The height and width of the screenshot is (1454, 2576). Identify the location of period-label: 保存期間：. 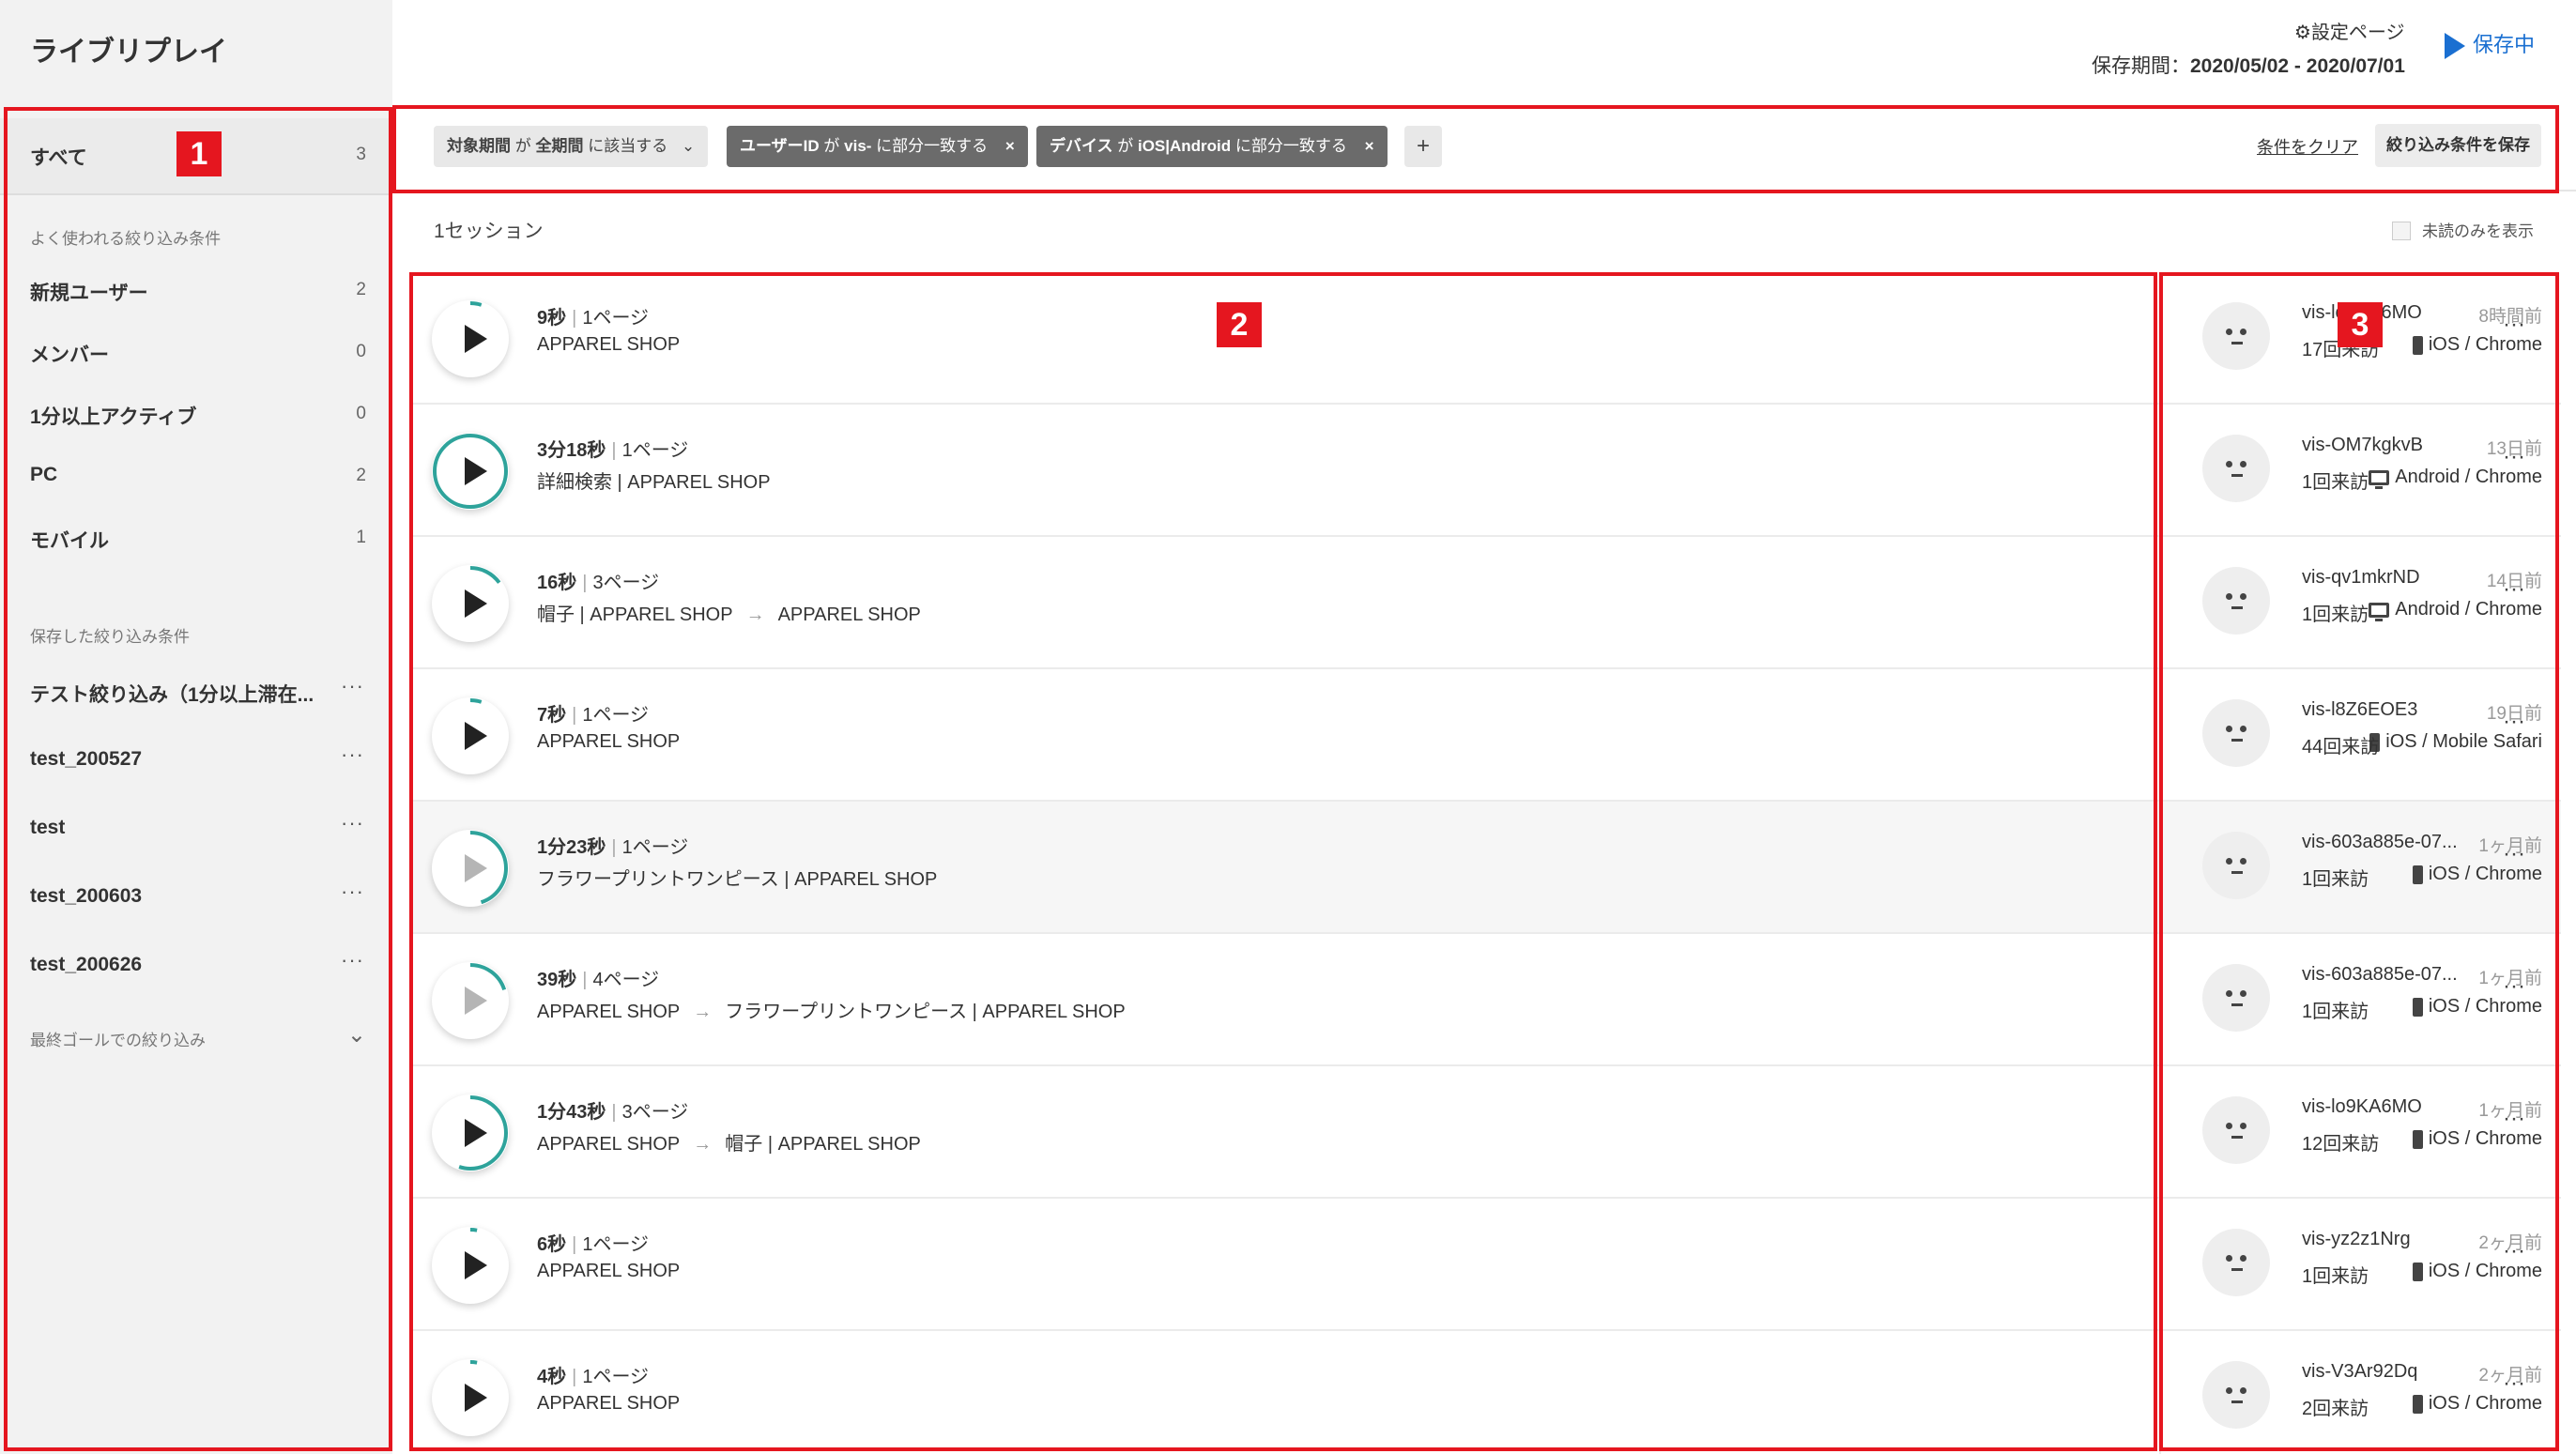
(2141, 66).